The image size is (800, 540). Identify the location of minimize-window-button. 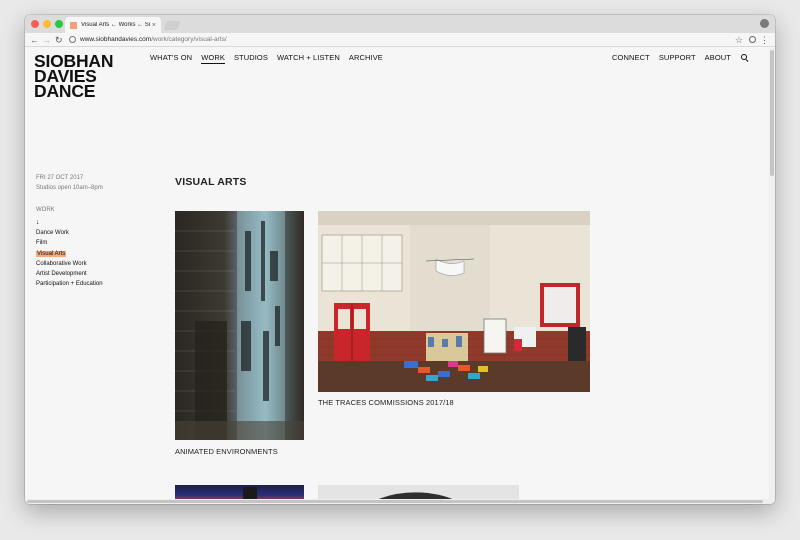
(47, 24).